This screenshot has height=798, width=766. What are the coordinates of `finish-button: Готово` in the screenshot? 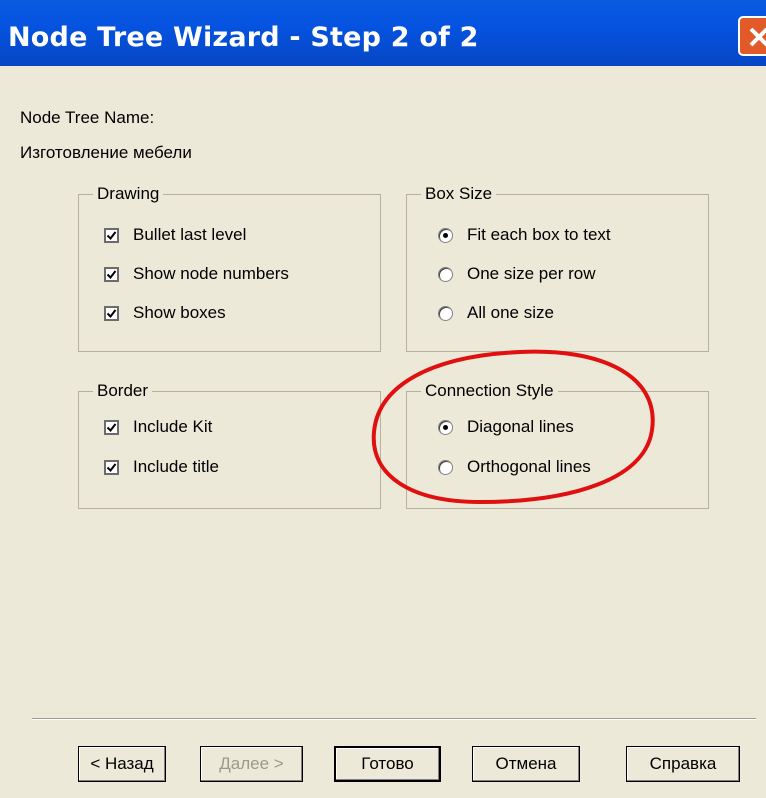 It's located at (387, 764).